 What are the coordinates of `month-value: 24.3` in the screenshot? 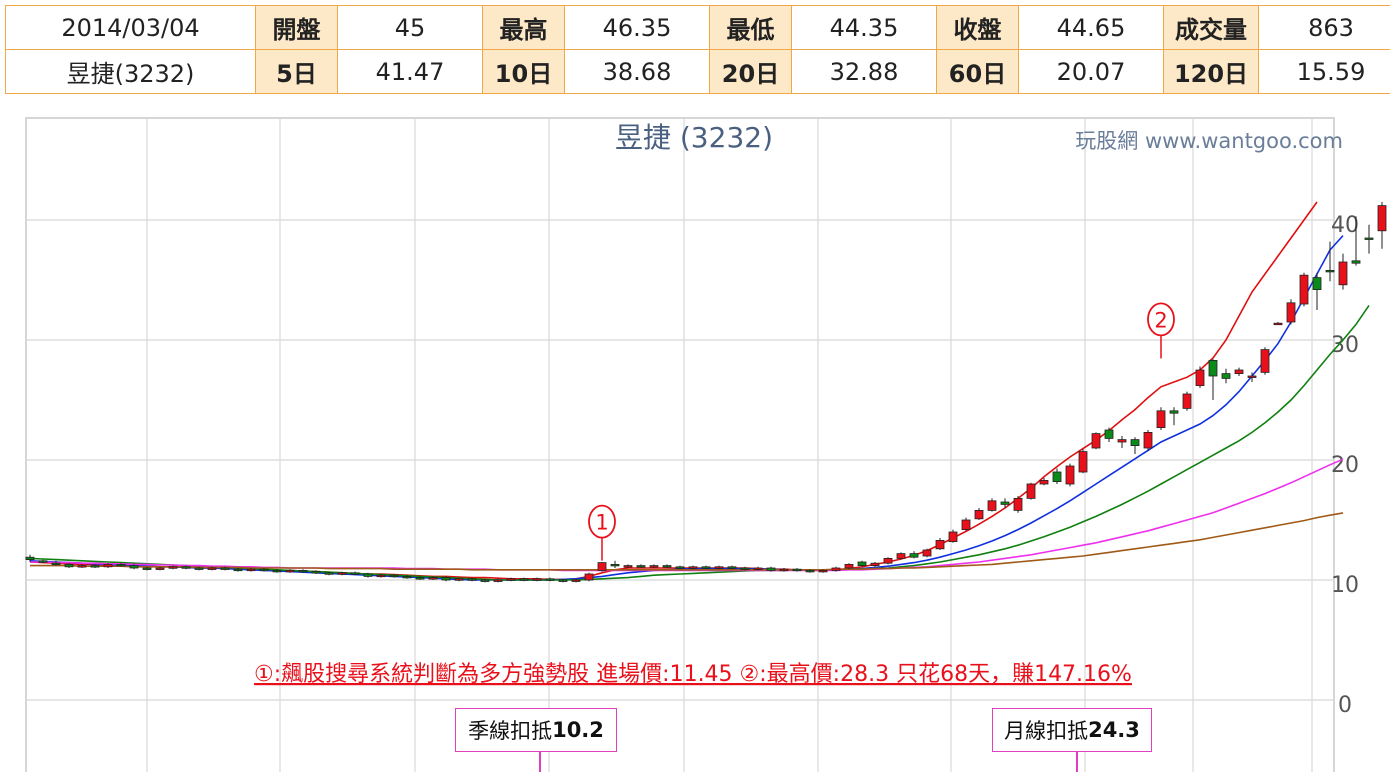 It's located at (1114, 730).